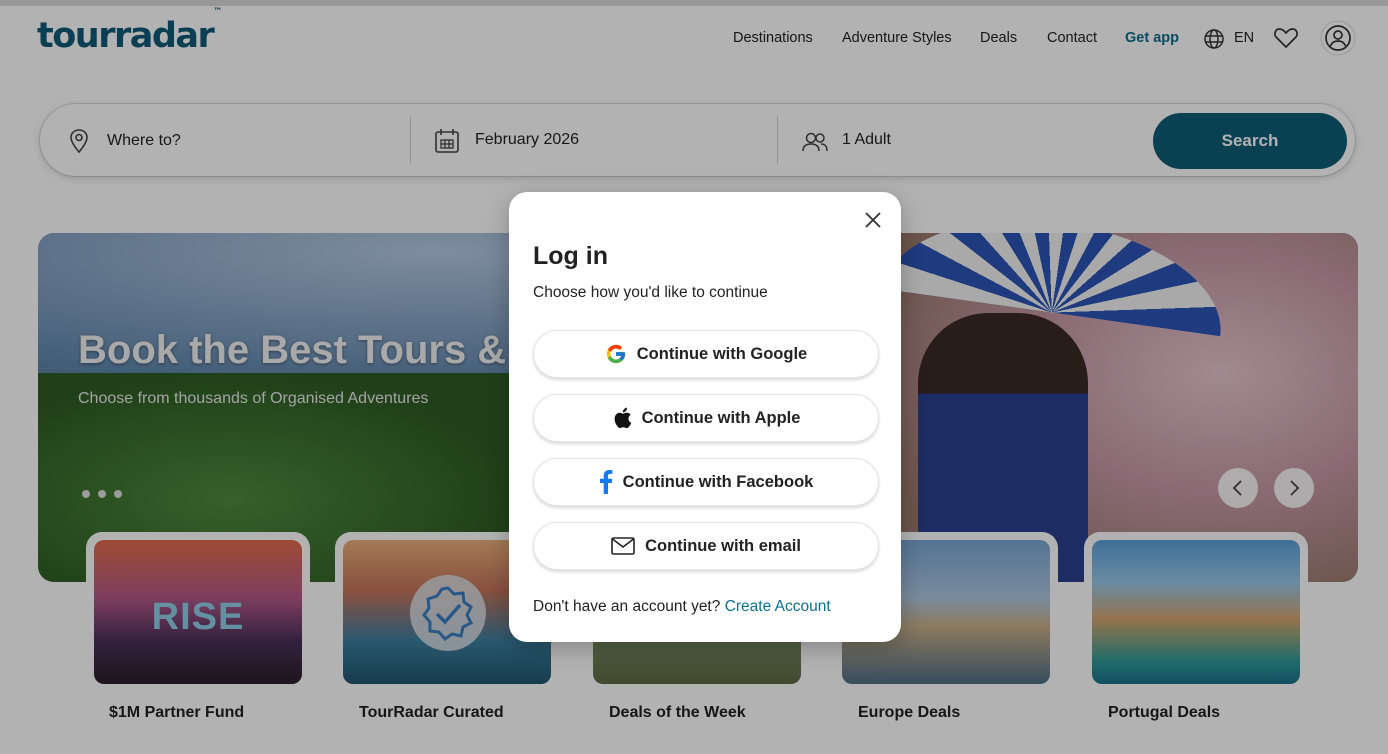 The height and width of the screenshot is (754, 1388). What do you see at coordinates (606, 482) in the screenshot?
I see `facebook-icon` at bounding box center [606, 482].